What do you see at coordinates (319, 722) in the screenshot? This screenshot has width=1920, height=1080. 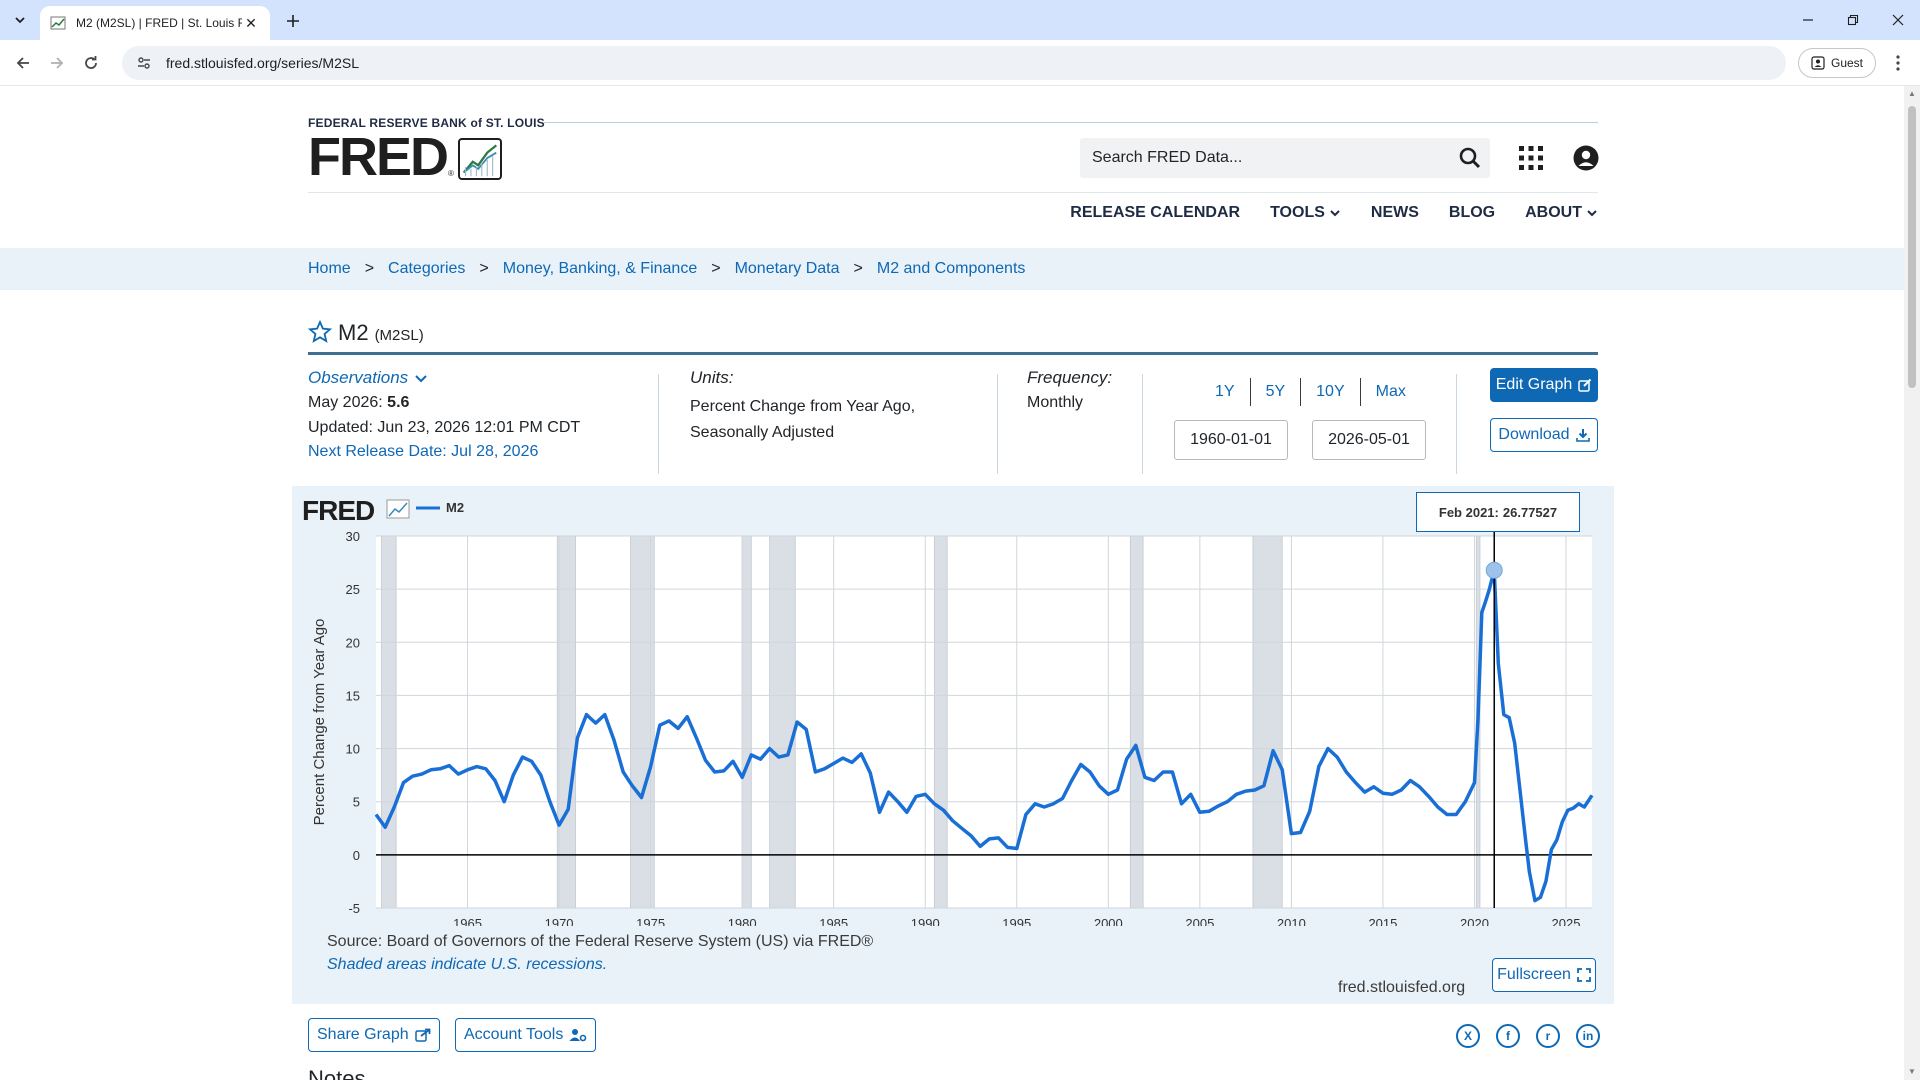 I see `y-axis-label: Percent Change from Year Ago` at bounding box center [319, 722].